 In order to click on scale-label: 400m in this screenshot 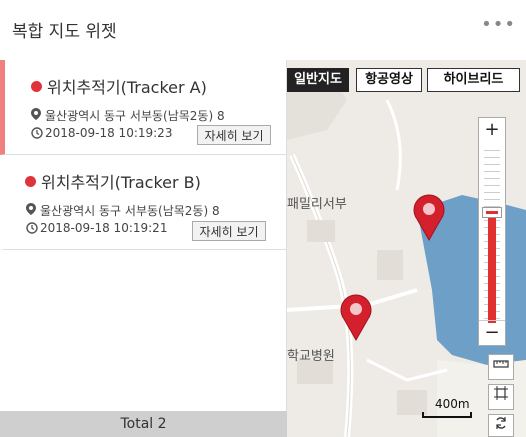, I will do `click(452, 404)`.